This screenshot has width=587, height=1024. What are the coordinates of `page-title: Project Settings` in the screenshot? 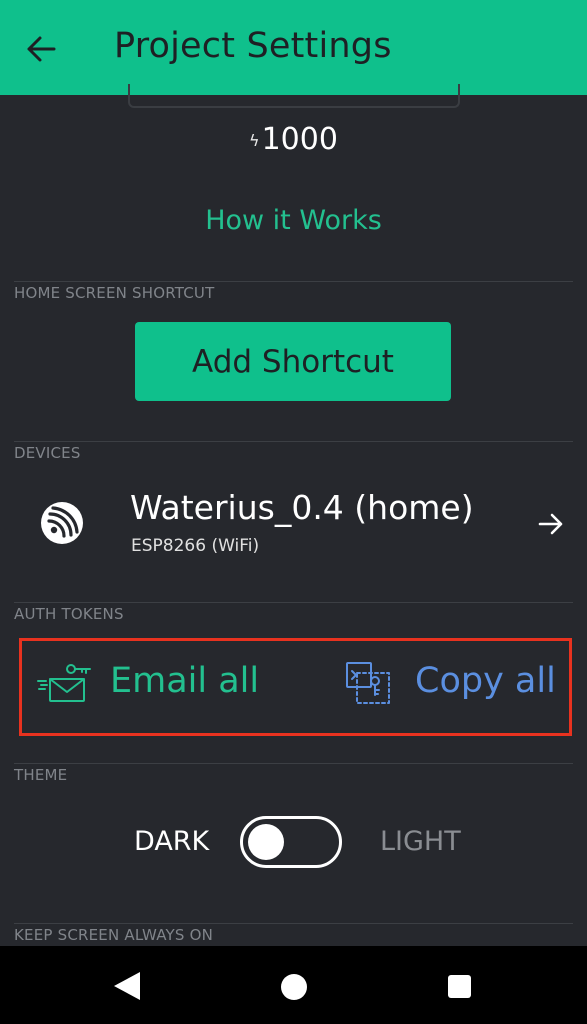 It's located at (253, 46).